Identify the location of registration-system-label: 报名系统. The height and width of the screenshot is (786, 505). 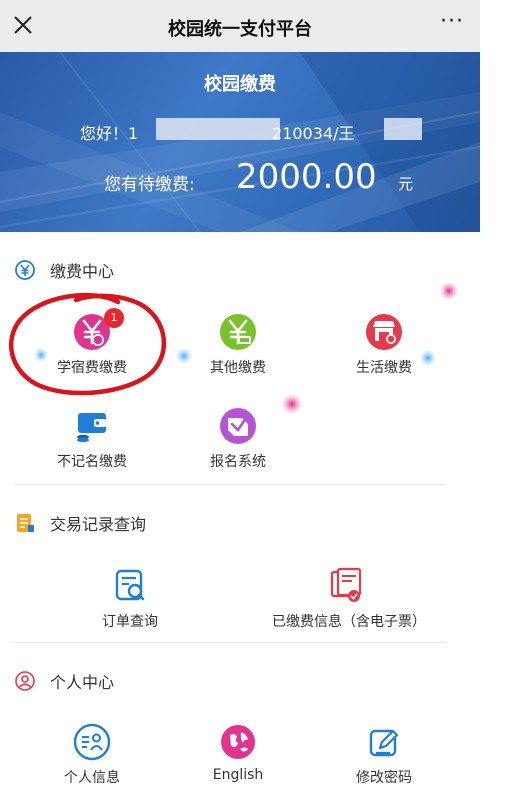
(238, 462).